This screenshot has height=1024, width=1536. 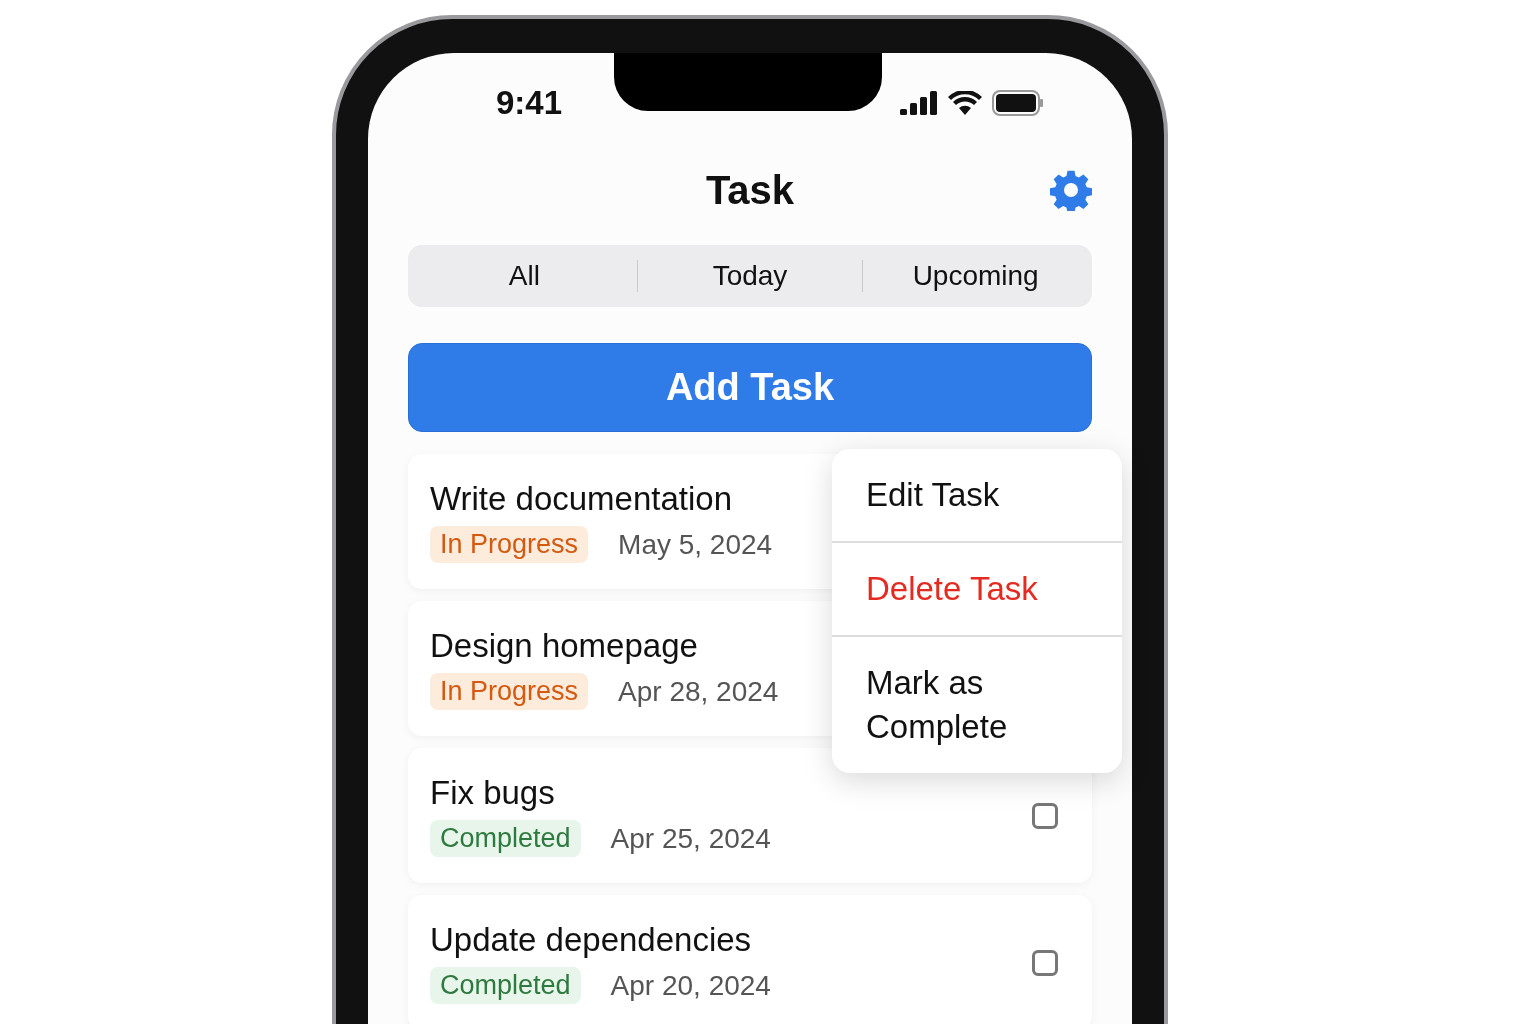 What do you see at coordinates (977, 588) in the screenshot?
I see `menu-item: Delete Task` at bounding box center [977, 588].